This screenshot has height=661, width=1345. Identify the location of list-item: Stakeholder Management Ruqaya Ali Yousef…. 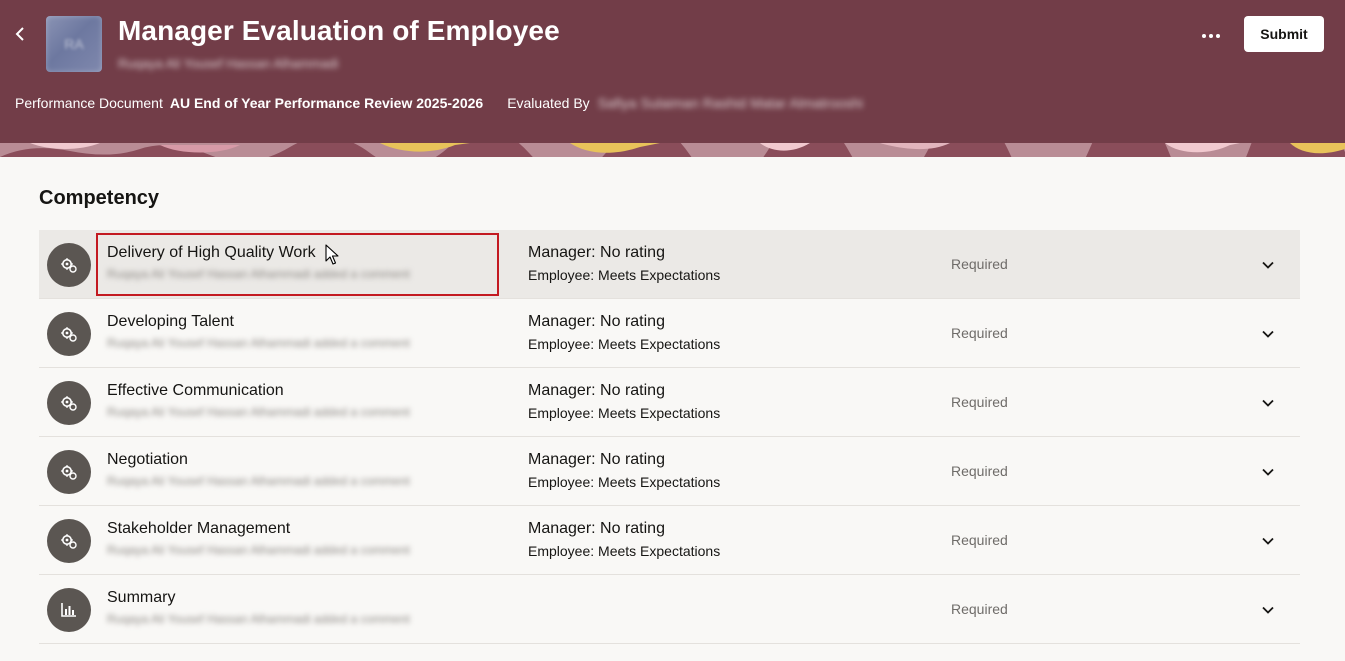
(669, 540).